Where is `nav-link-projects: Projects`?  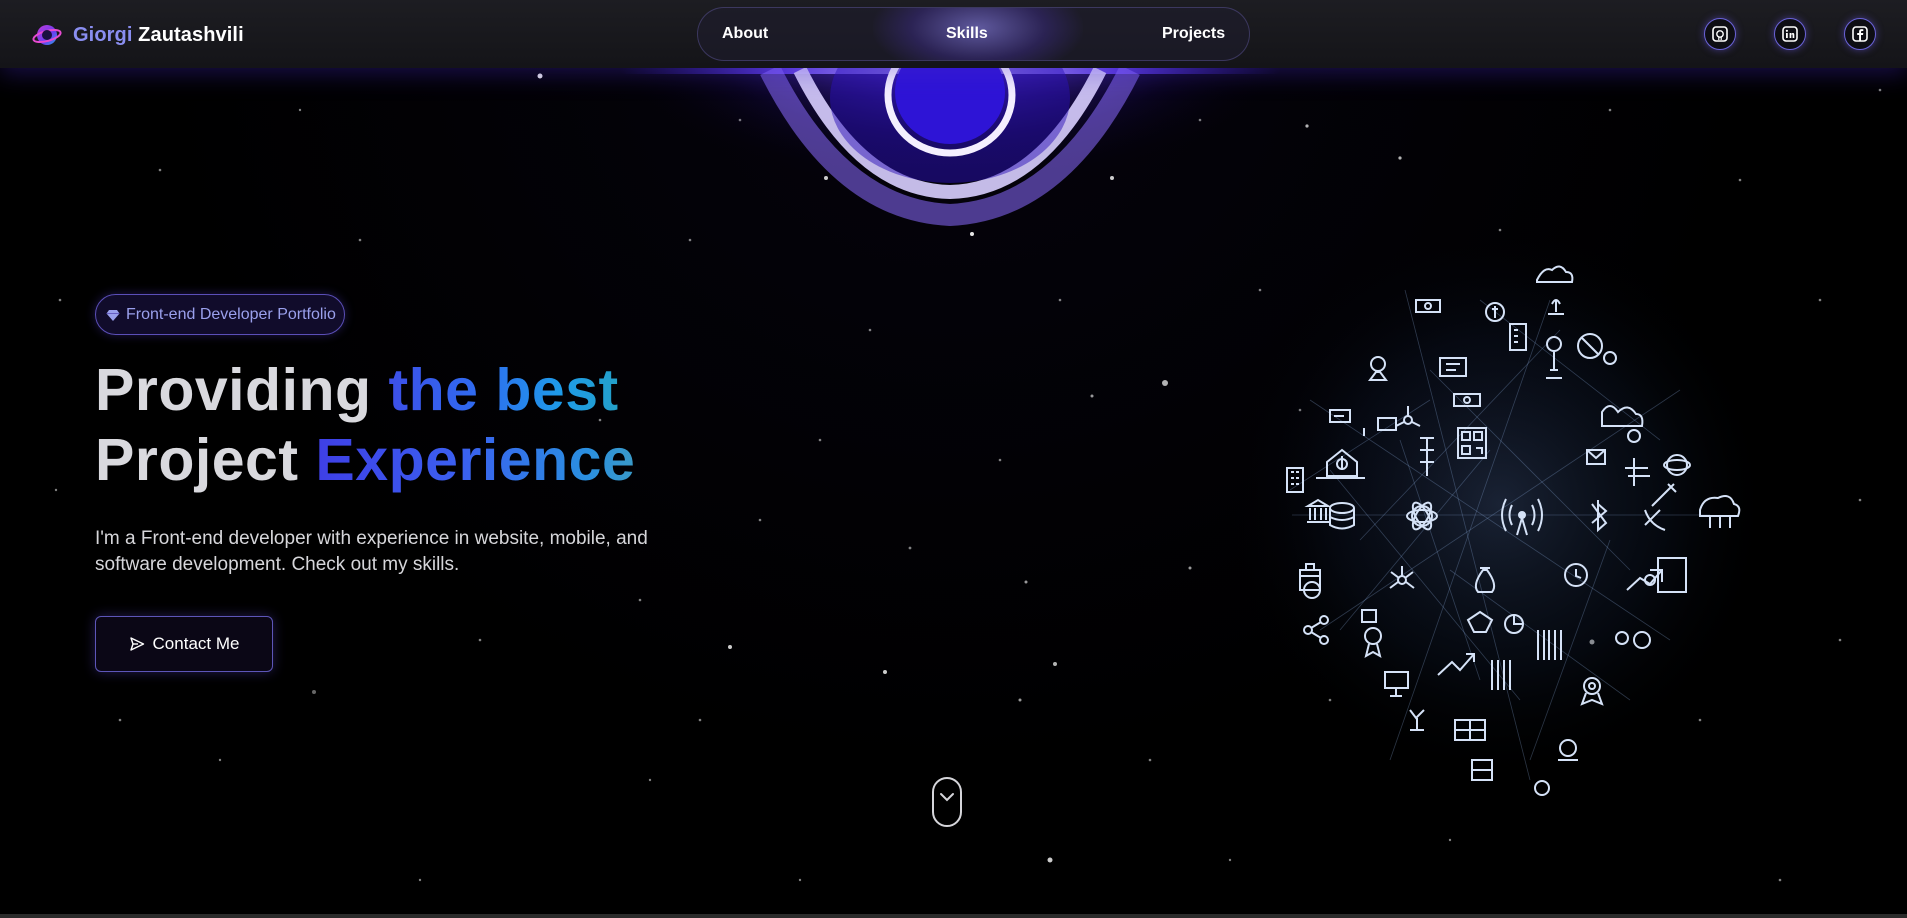
nav-link-projects: Projects is located at coordinates (1193, 34).